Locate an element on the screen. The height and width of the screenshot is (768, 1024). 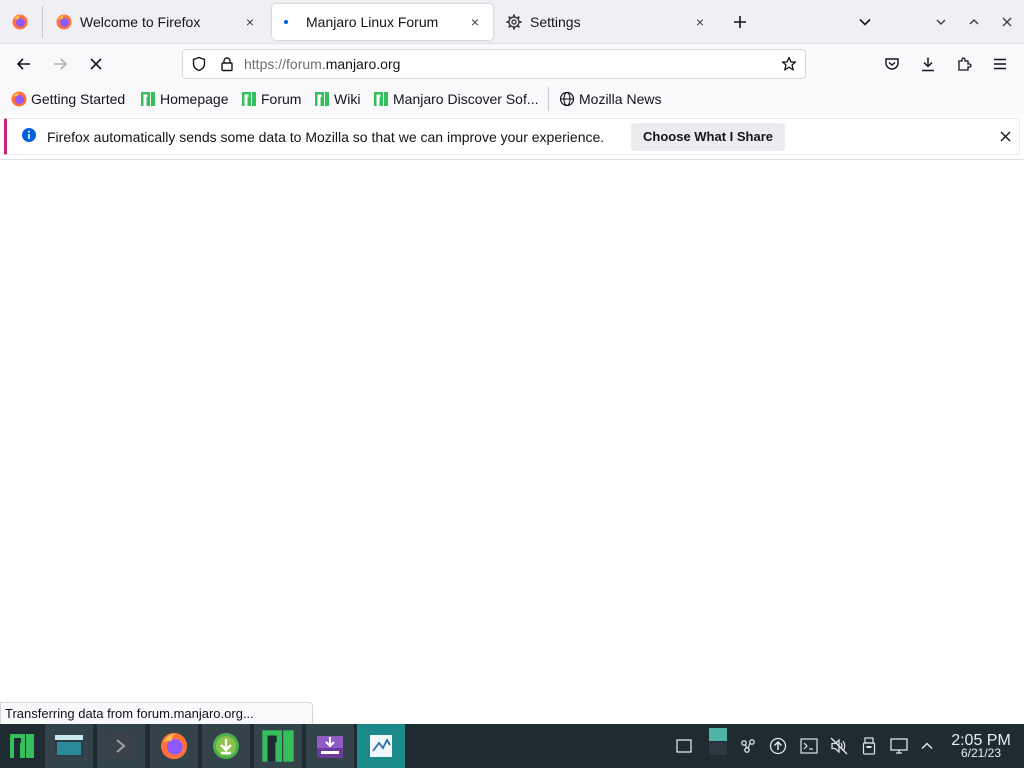
taskbar-manjaro-hello is located at coordinates (278, 746).